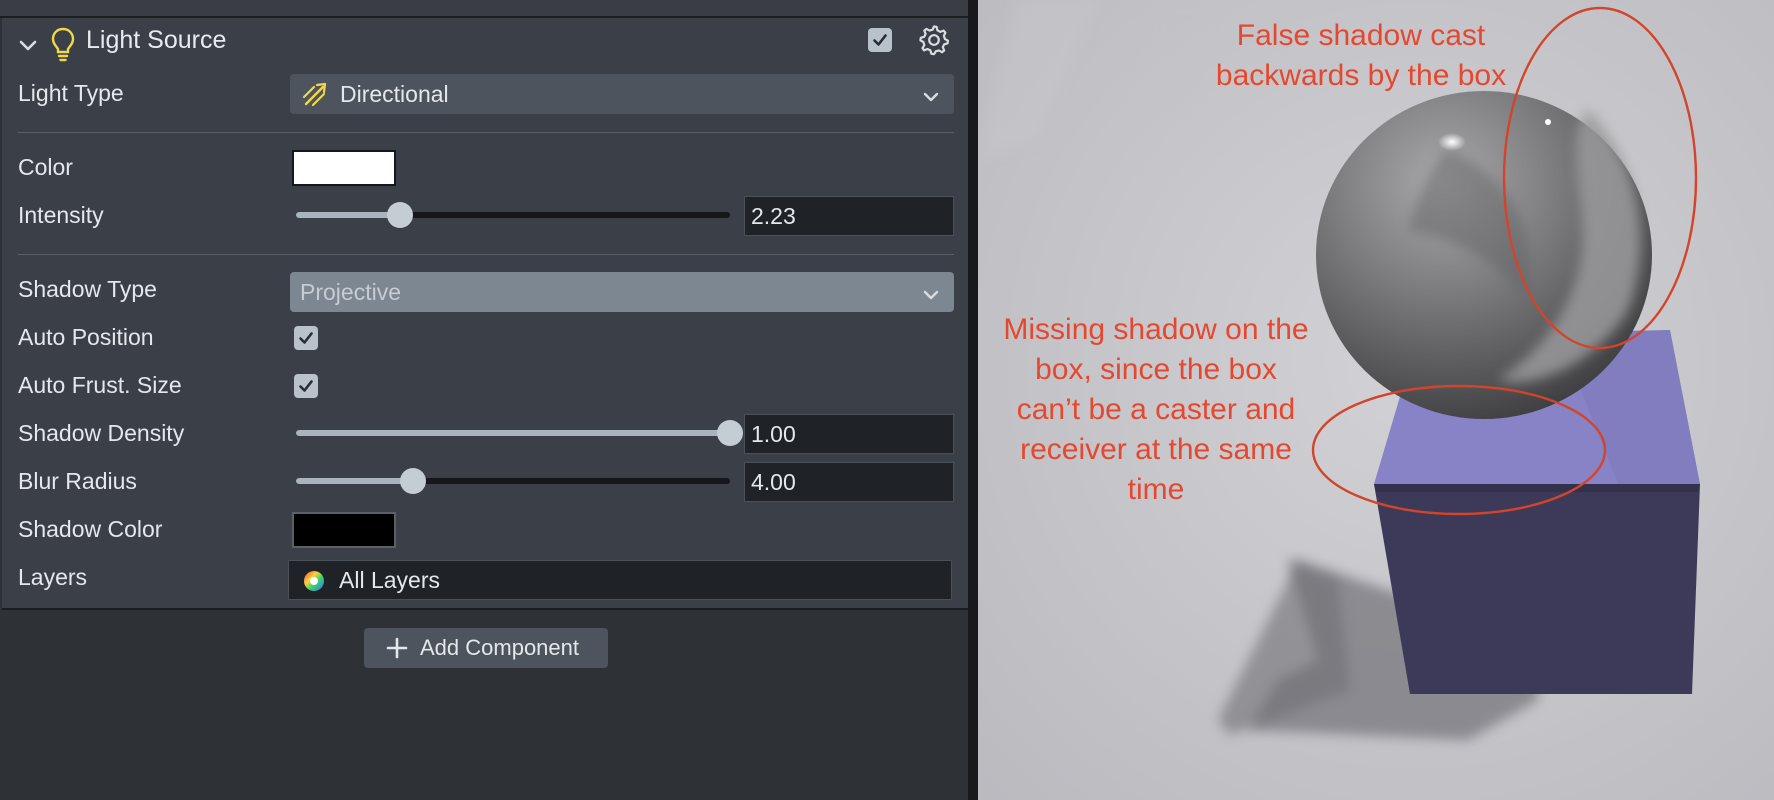 This screenshot has width=1774, height=800. Describe the element at coordinates (87, 289) in the screenshot. I see `shadow-type-label: Shadow Type` at that location.